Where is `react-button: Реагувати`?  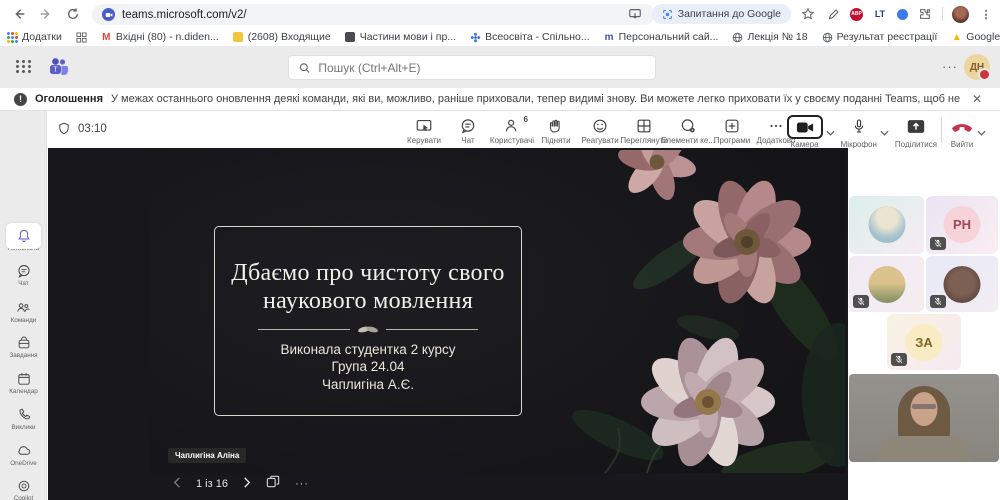 react-button: Реагувати is located at coordinates (600, 129).